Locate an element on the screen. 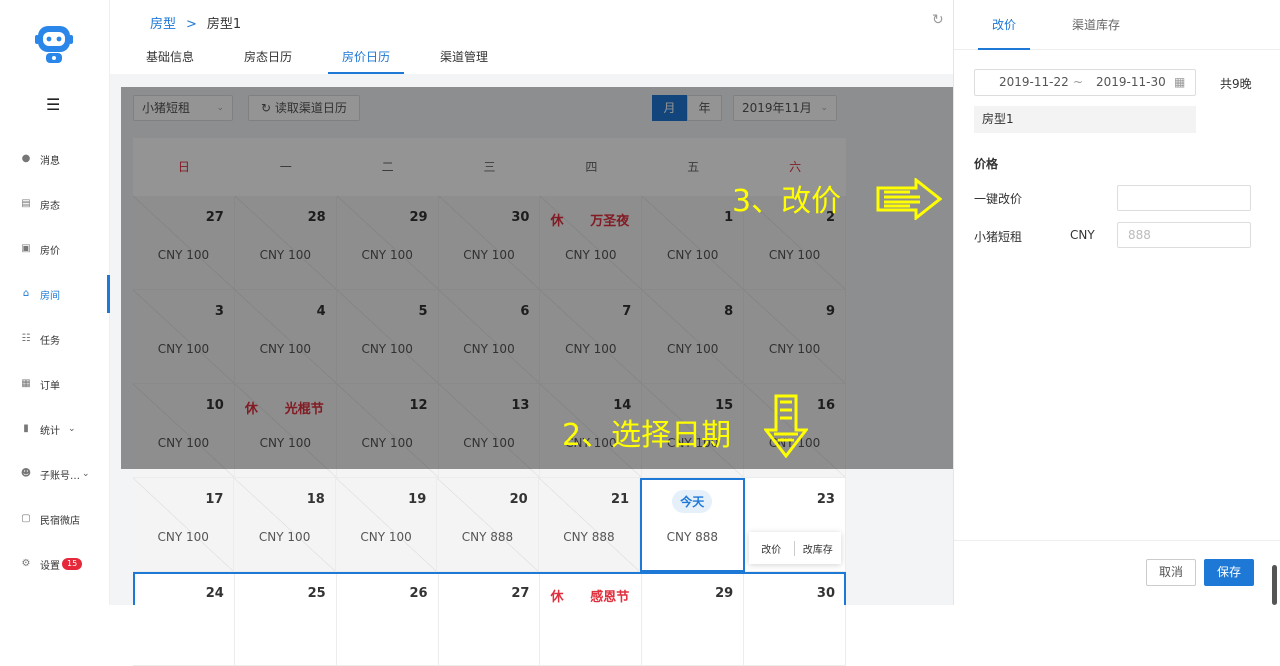 The height and width of the screenshot is (666, 1280). today-tag: 今天 is located at coordinates (692, 501).